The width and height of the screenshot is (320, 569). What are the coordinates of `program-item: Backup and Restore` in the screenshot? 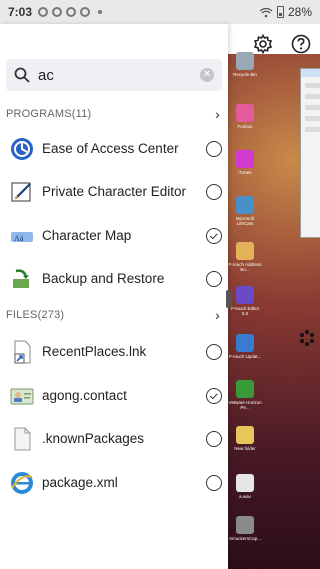 It's located at (114, 278).